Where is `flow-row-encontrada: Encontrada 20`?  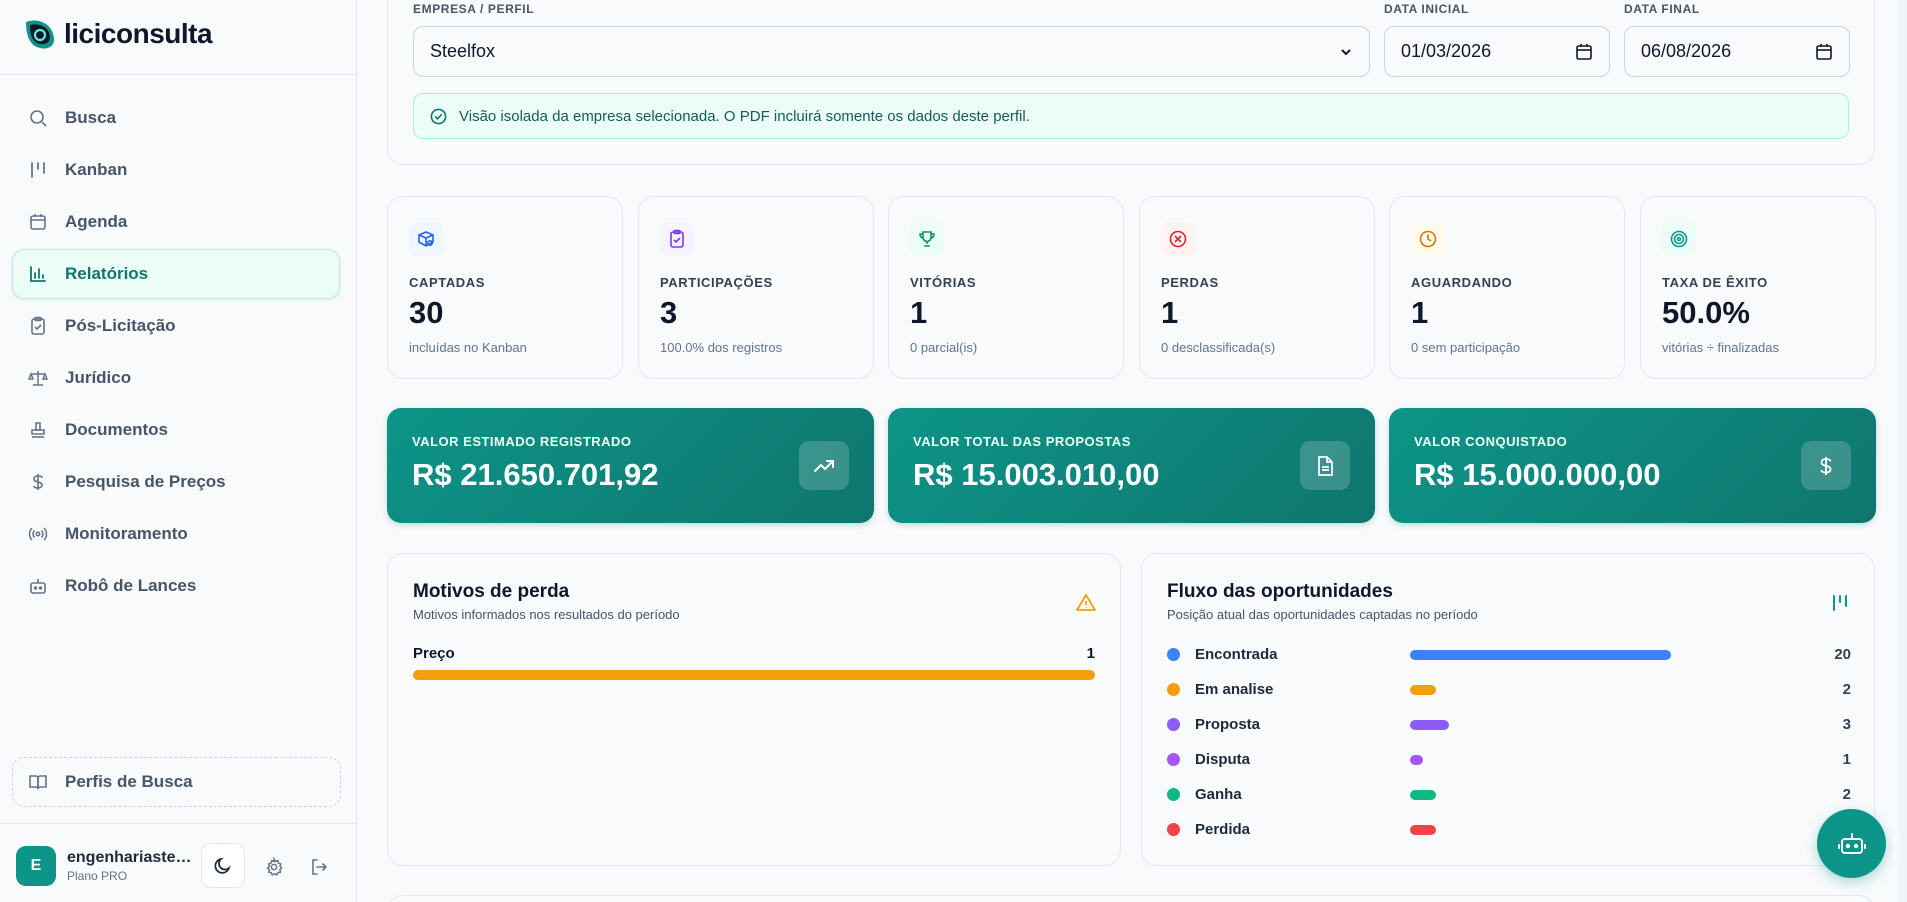
flow-row-encontrada: Encontrada 20 is located at coordinates (1509, 655).